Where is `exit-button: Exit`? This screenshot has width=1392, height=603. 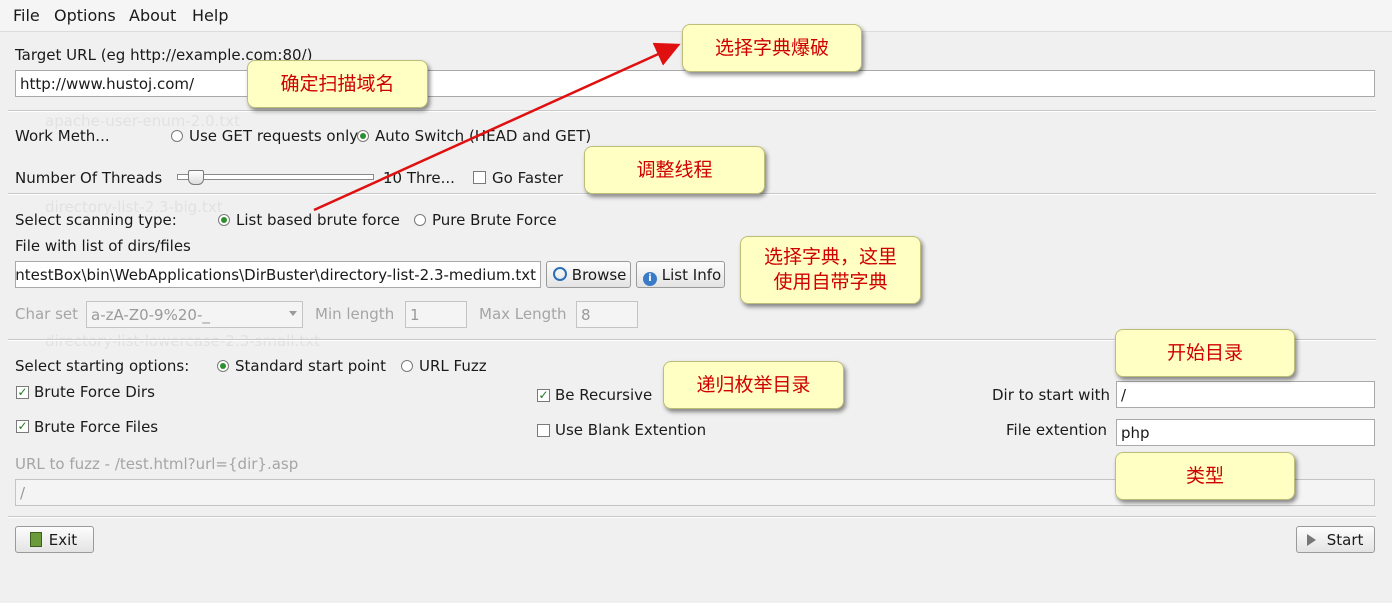 exit-button: Exit is located at coordinates (54, 539).